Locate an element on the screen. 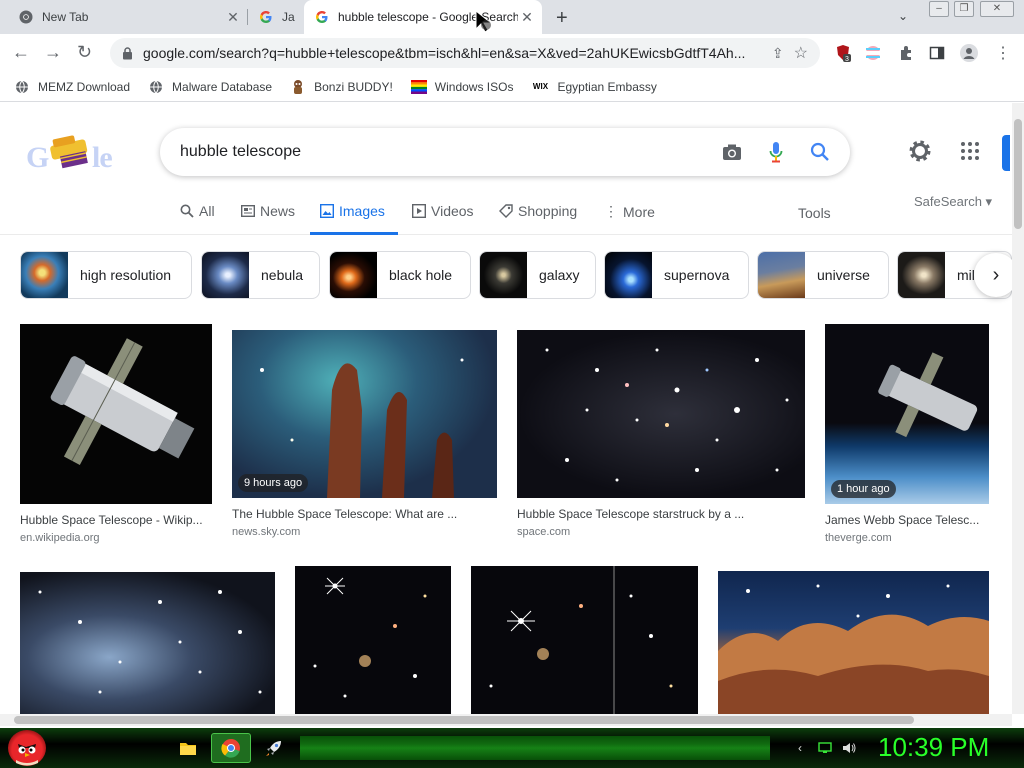 Image resolution: width=1024 pixels, height=768 pixels. bookmark-bonzi-buddy: Bonzi BUDDY! is located at coordinates (341, 86).